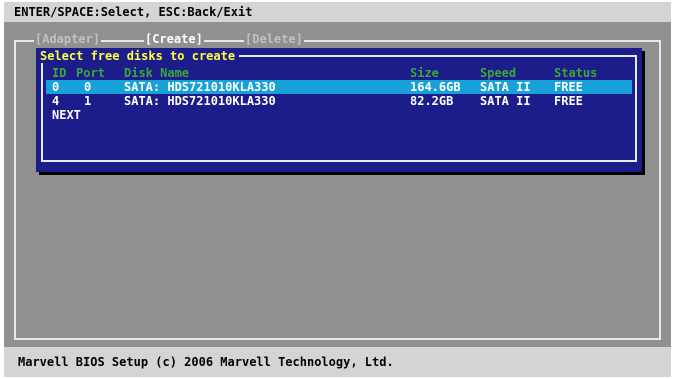 The width and height of the screenshot is (675, 379). Describe the element at coordinates (435, 87) in the screenshot. I see `disk-size: 164.6GB` at that location.